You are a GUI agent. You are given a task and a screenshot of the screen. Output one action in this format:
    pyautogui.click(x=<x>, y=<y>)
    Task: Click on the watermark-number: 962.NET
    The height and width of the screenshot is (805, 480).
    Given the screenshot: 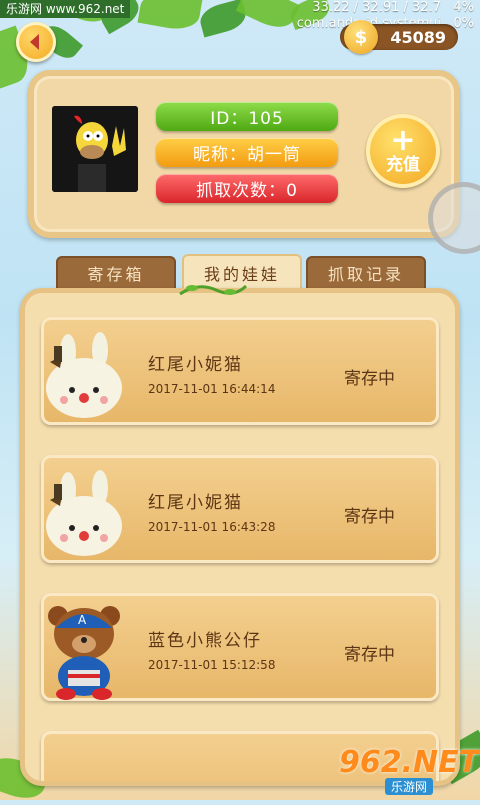 What is the action you would take?
    pyautogui.click(x=409, y=762)
    